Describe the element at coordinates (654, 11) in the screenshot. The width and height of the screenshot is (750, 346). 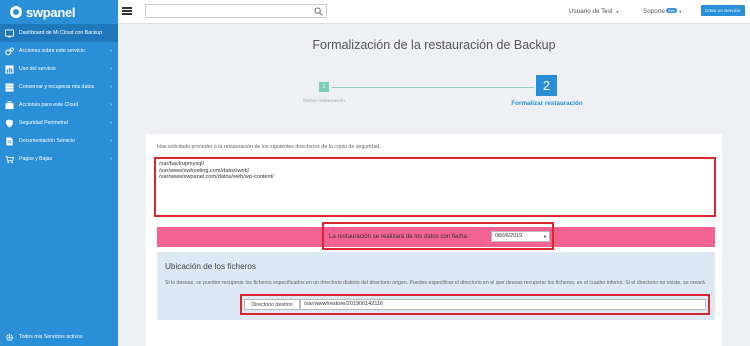
I see `support-label: Soporte` at that location.